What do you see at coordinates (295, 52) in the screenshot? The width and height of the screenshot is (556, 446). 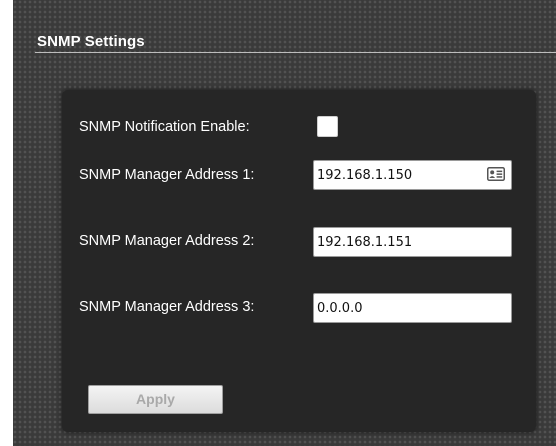 I see `title-divider` at bounding box center [295, 52].